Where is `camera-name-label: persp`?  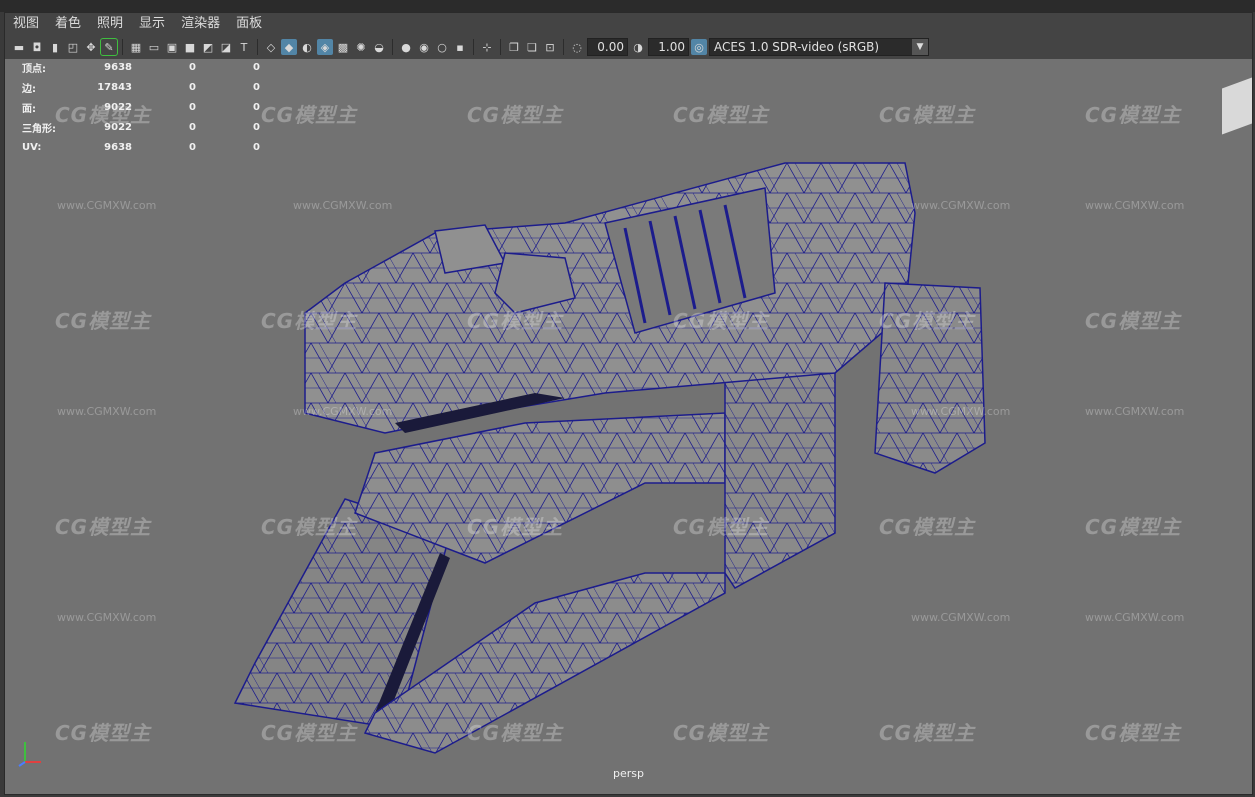
camera-name-label: persp is located at coordinates (628, 773).